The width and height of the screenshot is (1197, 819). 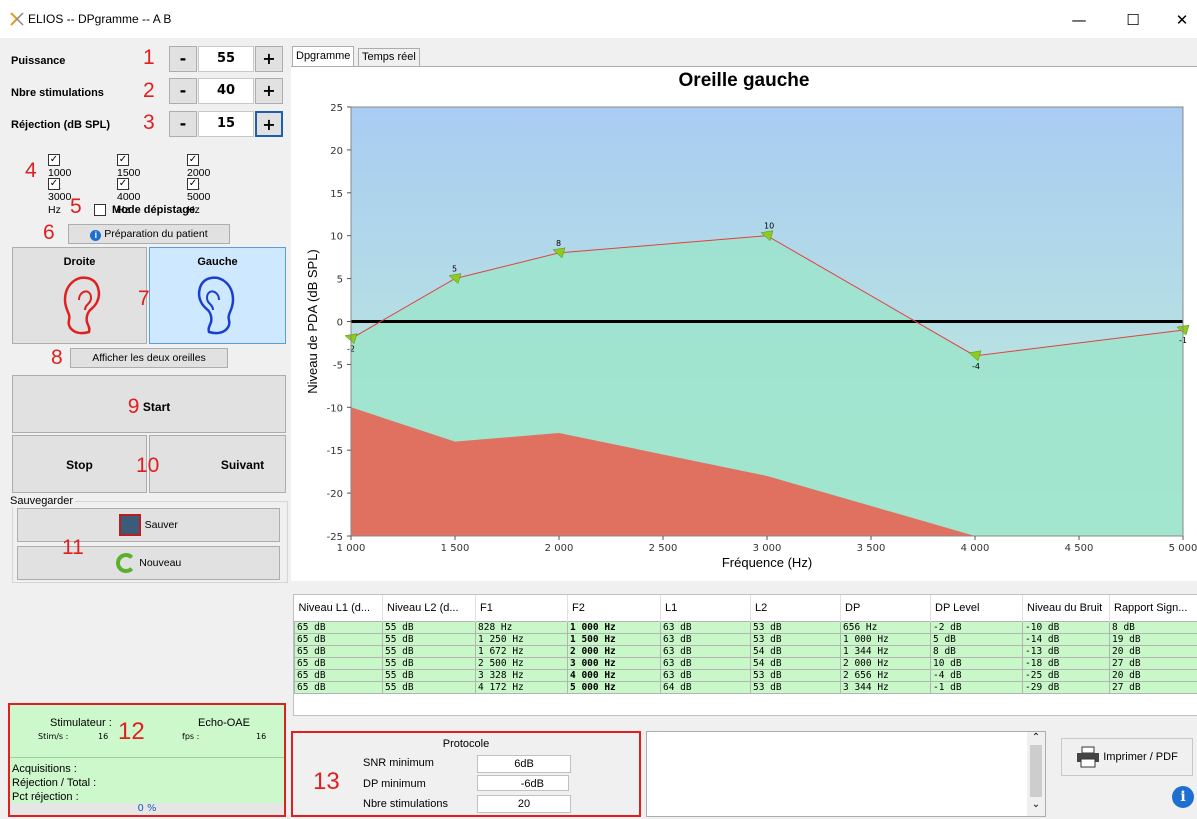 I want to click on table-cell: -13 dB, so click(x=1066, y=651).